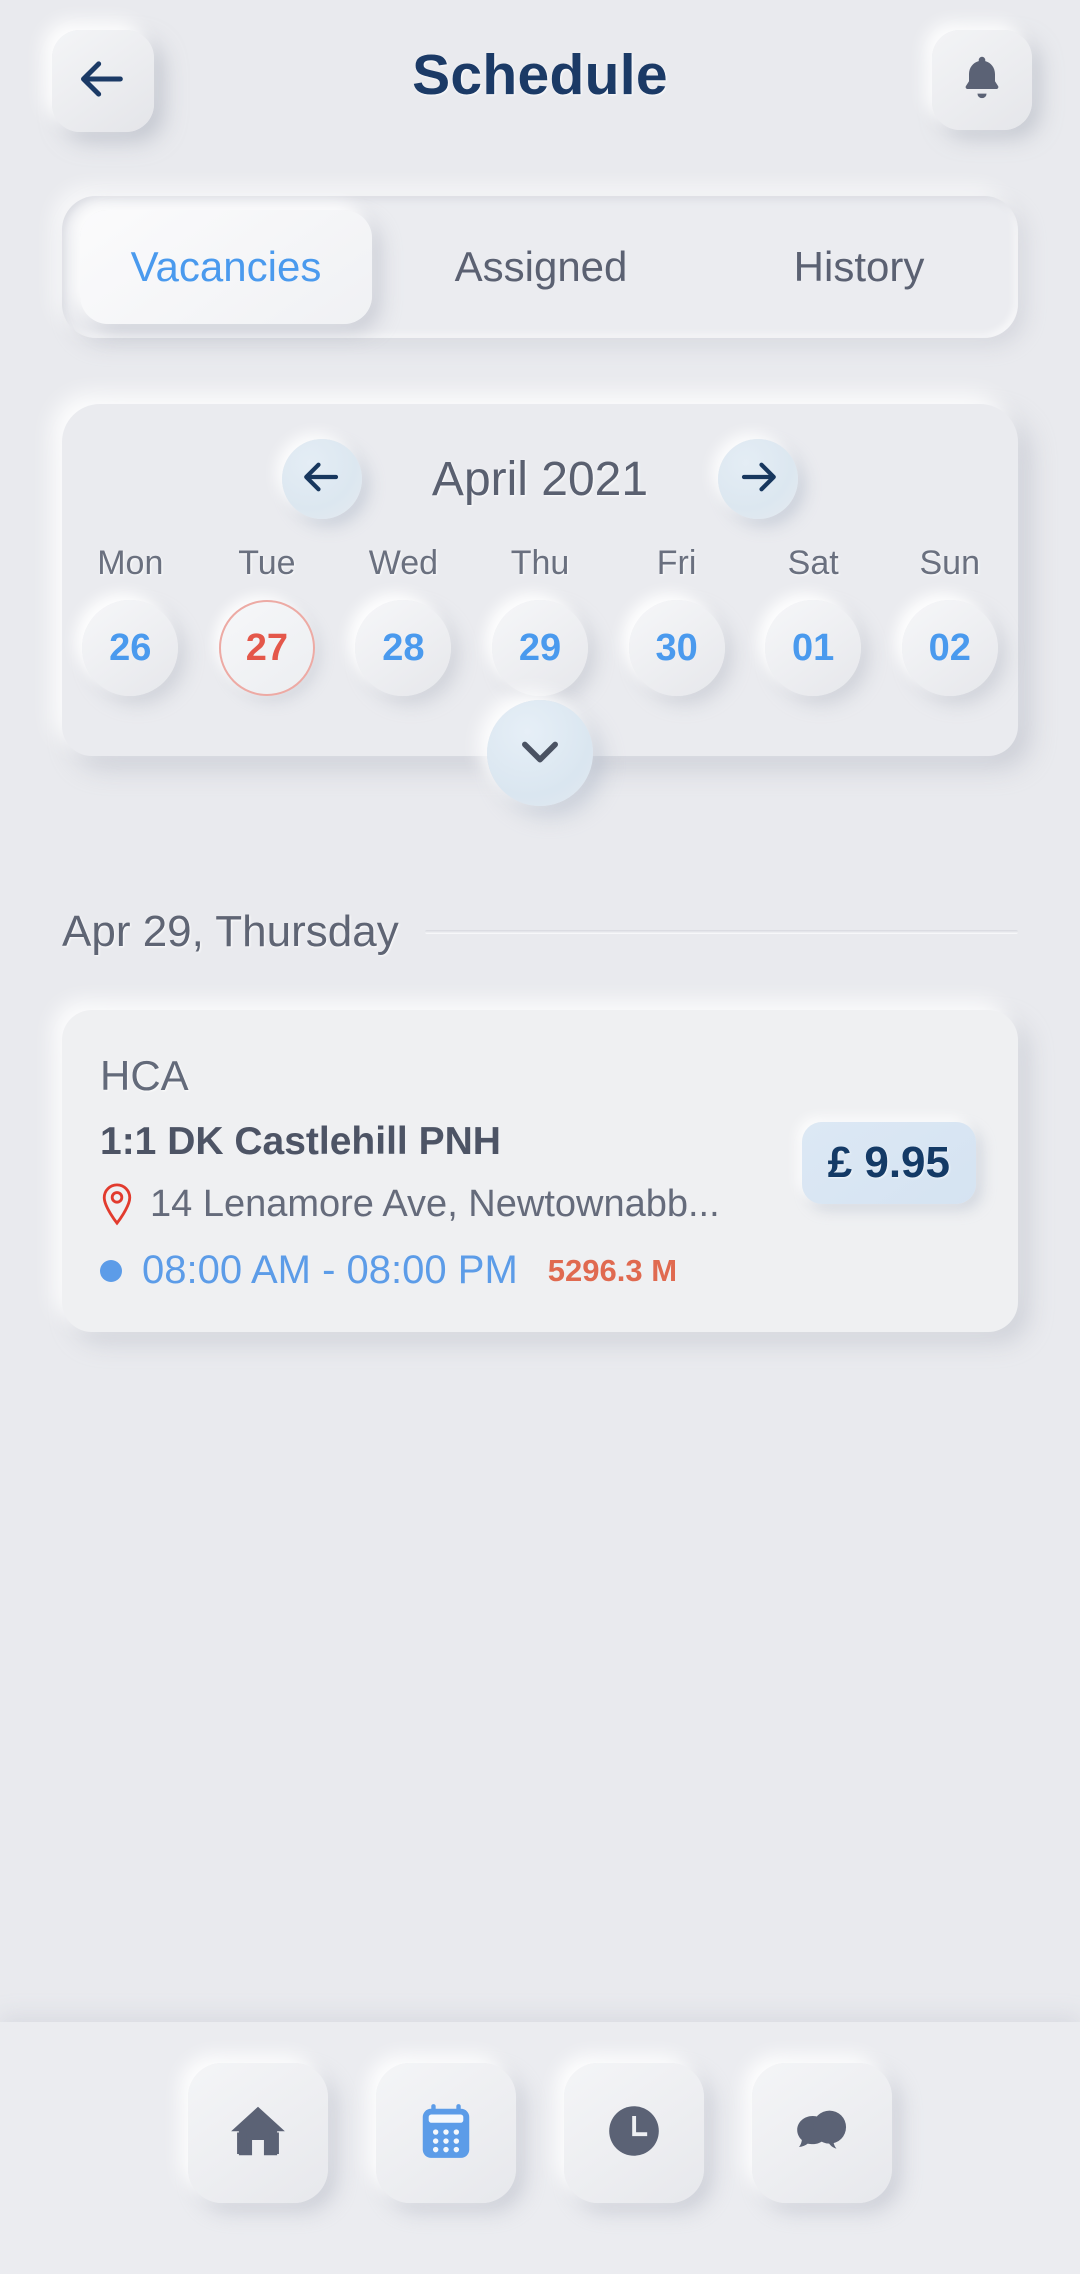 The width and height of the screenshot is (1080, 2274). I want to click on date-cell: 27, so click(267, 648).